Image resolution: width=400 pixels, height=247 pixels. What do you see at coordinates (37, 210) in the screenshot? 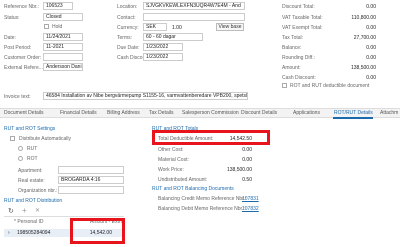
I see `delete-icon: ✕` at bounding box center [37, 210].